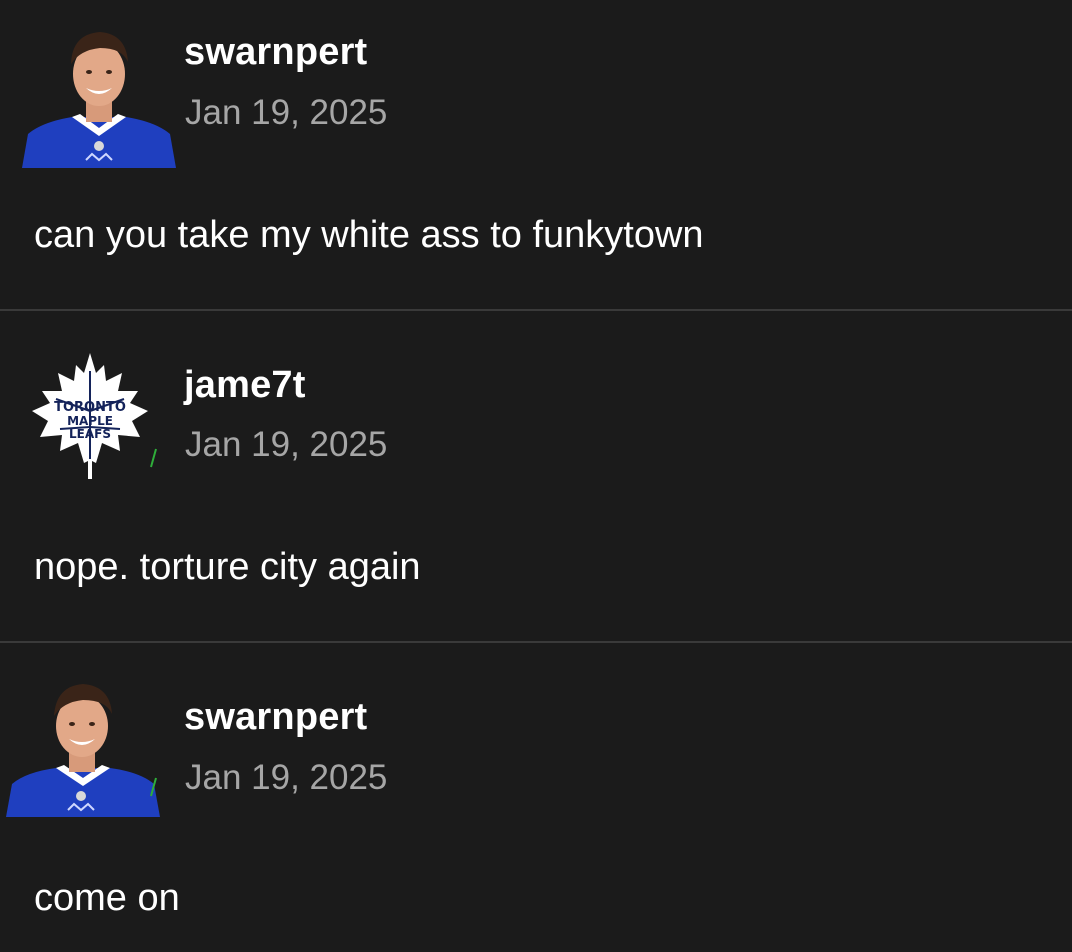 Image resolution: width=1072 pixels, height=952 pixels. I want to click on comment-text: come on, so click(107, 898).